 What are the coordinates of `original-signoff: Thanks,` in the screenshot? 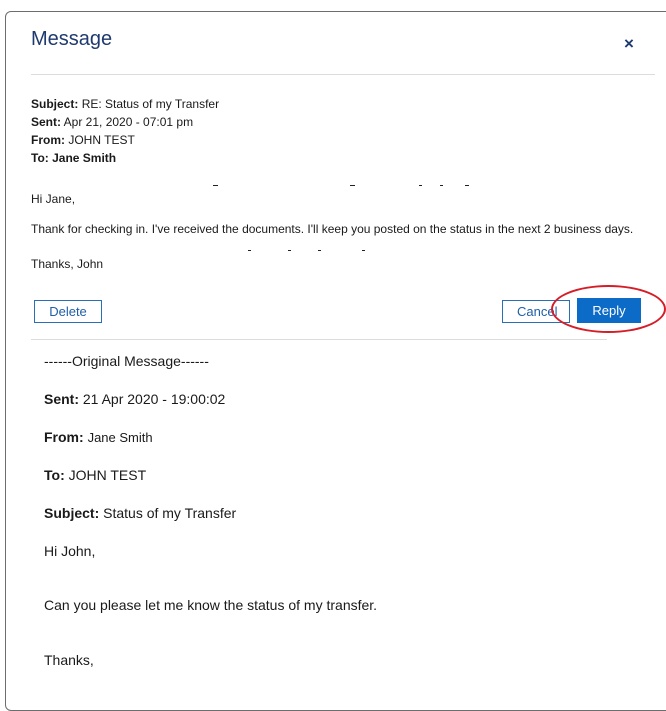 It's located at (69, 660).